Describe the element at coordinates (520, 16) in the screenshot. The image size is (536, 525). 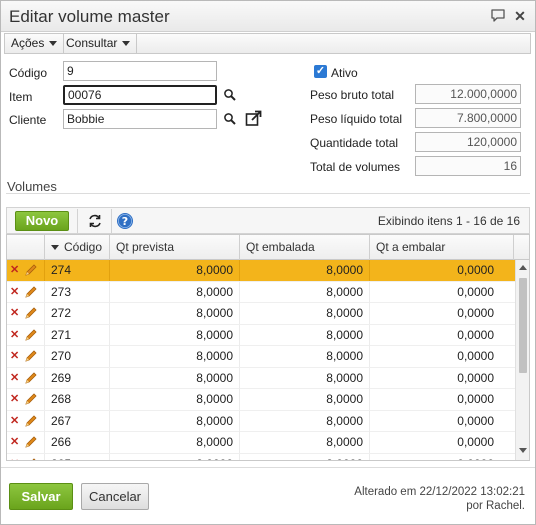
I see `close-icon: ✕` at that location.